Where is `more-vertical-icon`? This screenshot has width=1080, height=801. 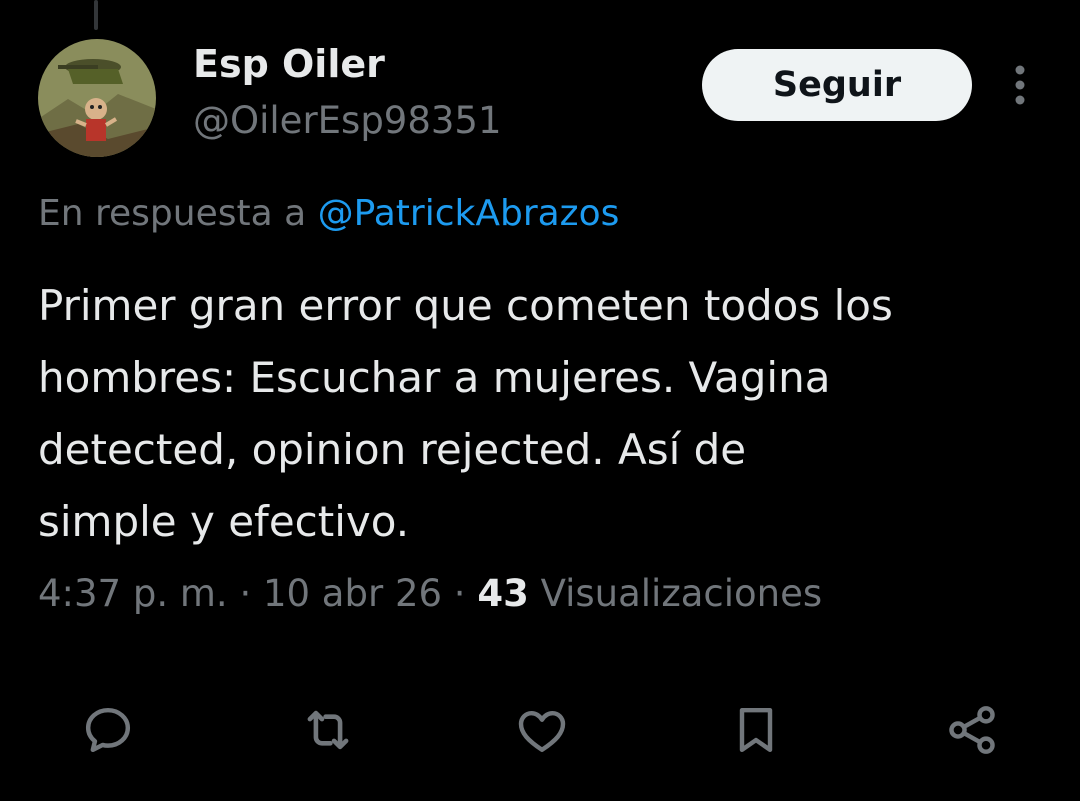
more-vertical-icon is located at coordinates (1020, 85).